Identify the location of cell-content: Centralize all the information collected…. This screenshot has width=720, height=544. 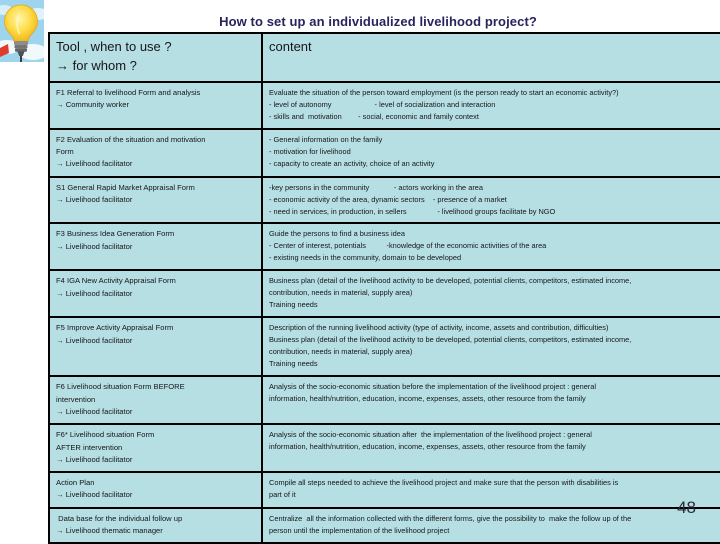
(490, 525).